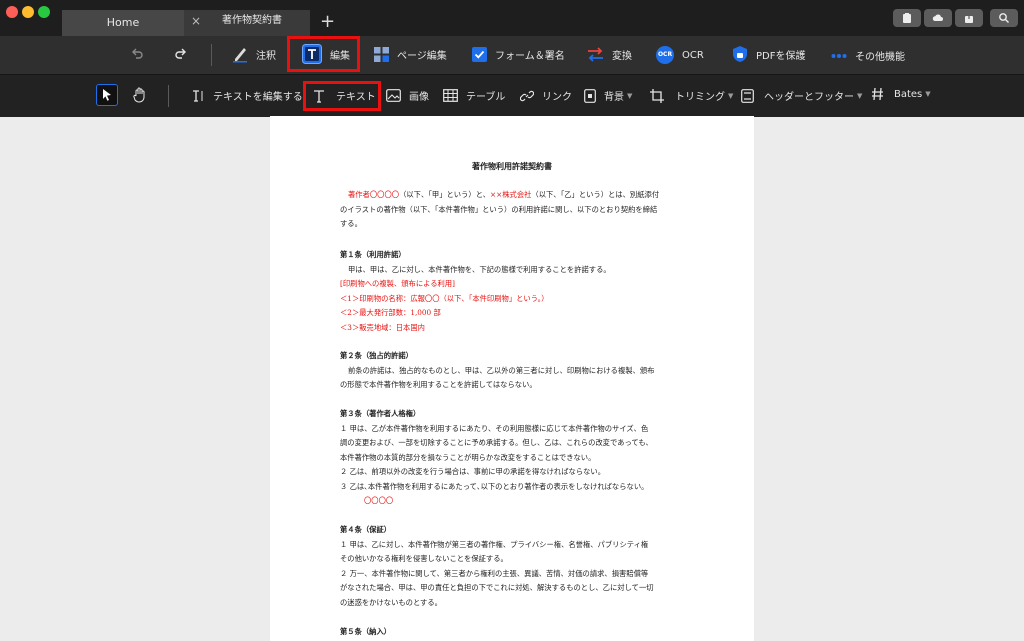 This screenshot has width=1024, height=641. What do you see at coordinates (693, 55) in the screenshot?
I see `ocr-label: OCR` at bounding box center [693, 55].